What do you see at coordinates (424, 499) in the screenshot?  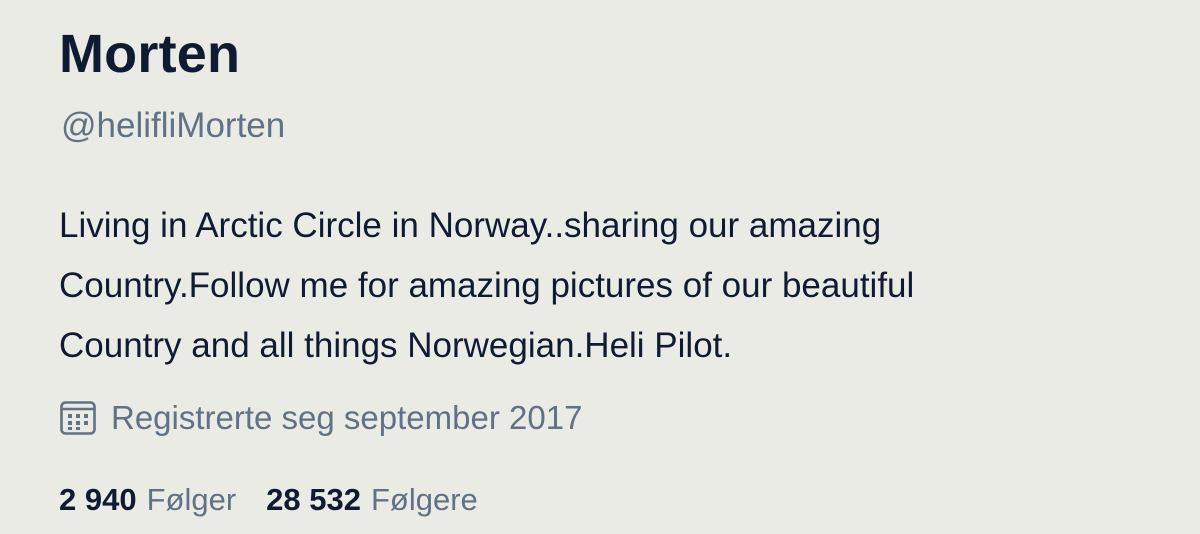 I see `followers-label: Følgere` at bounding box center [424, 499].